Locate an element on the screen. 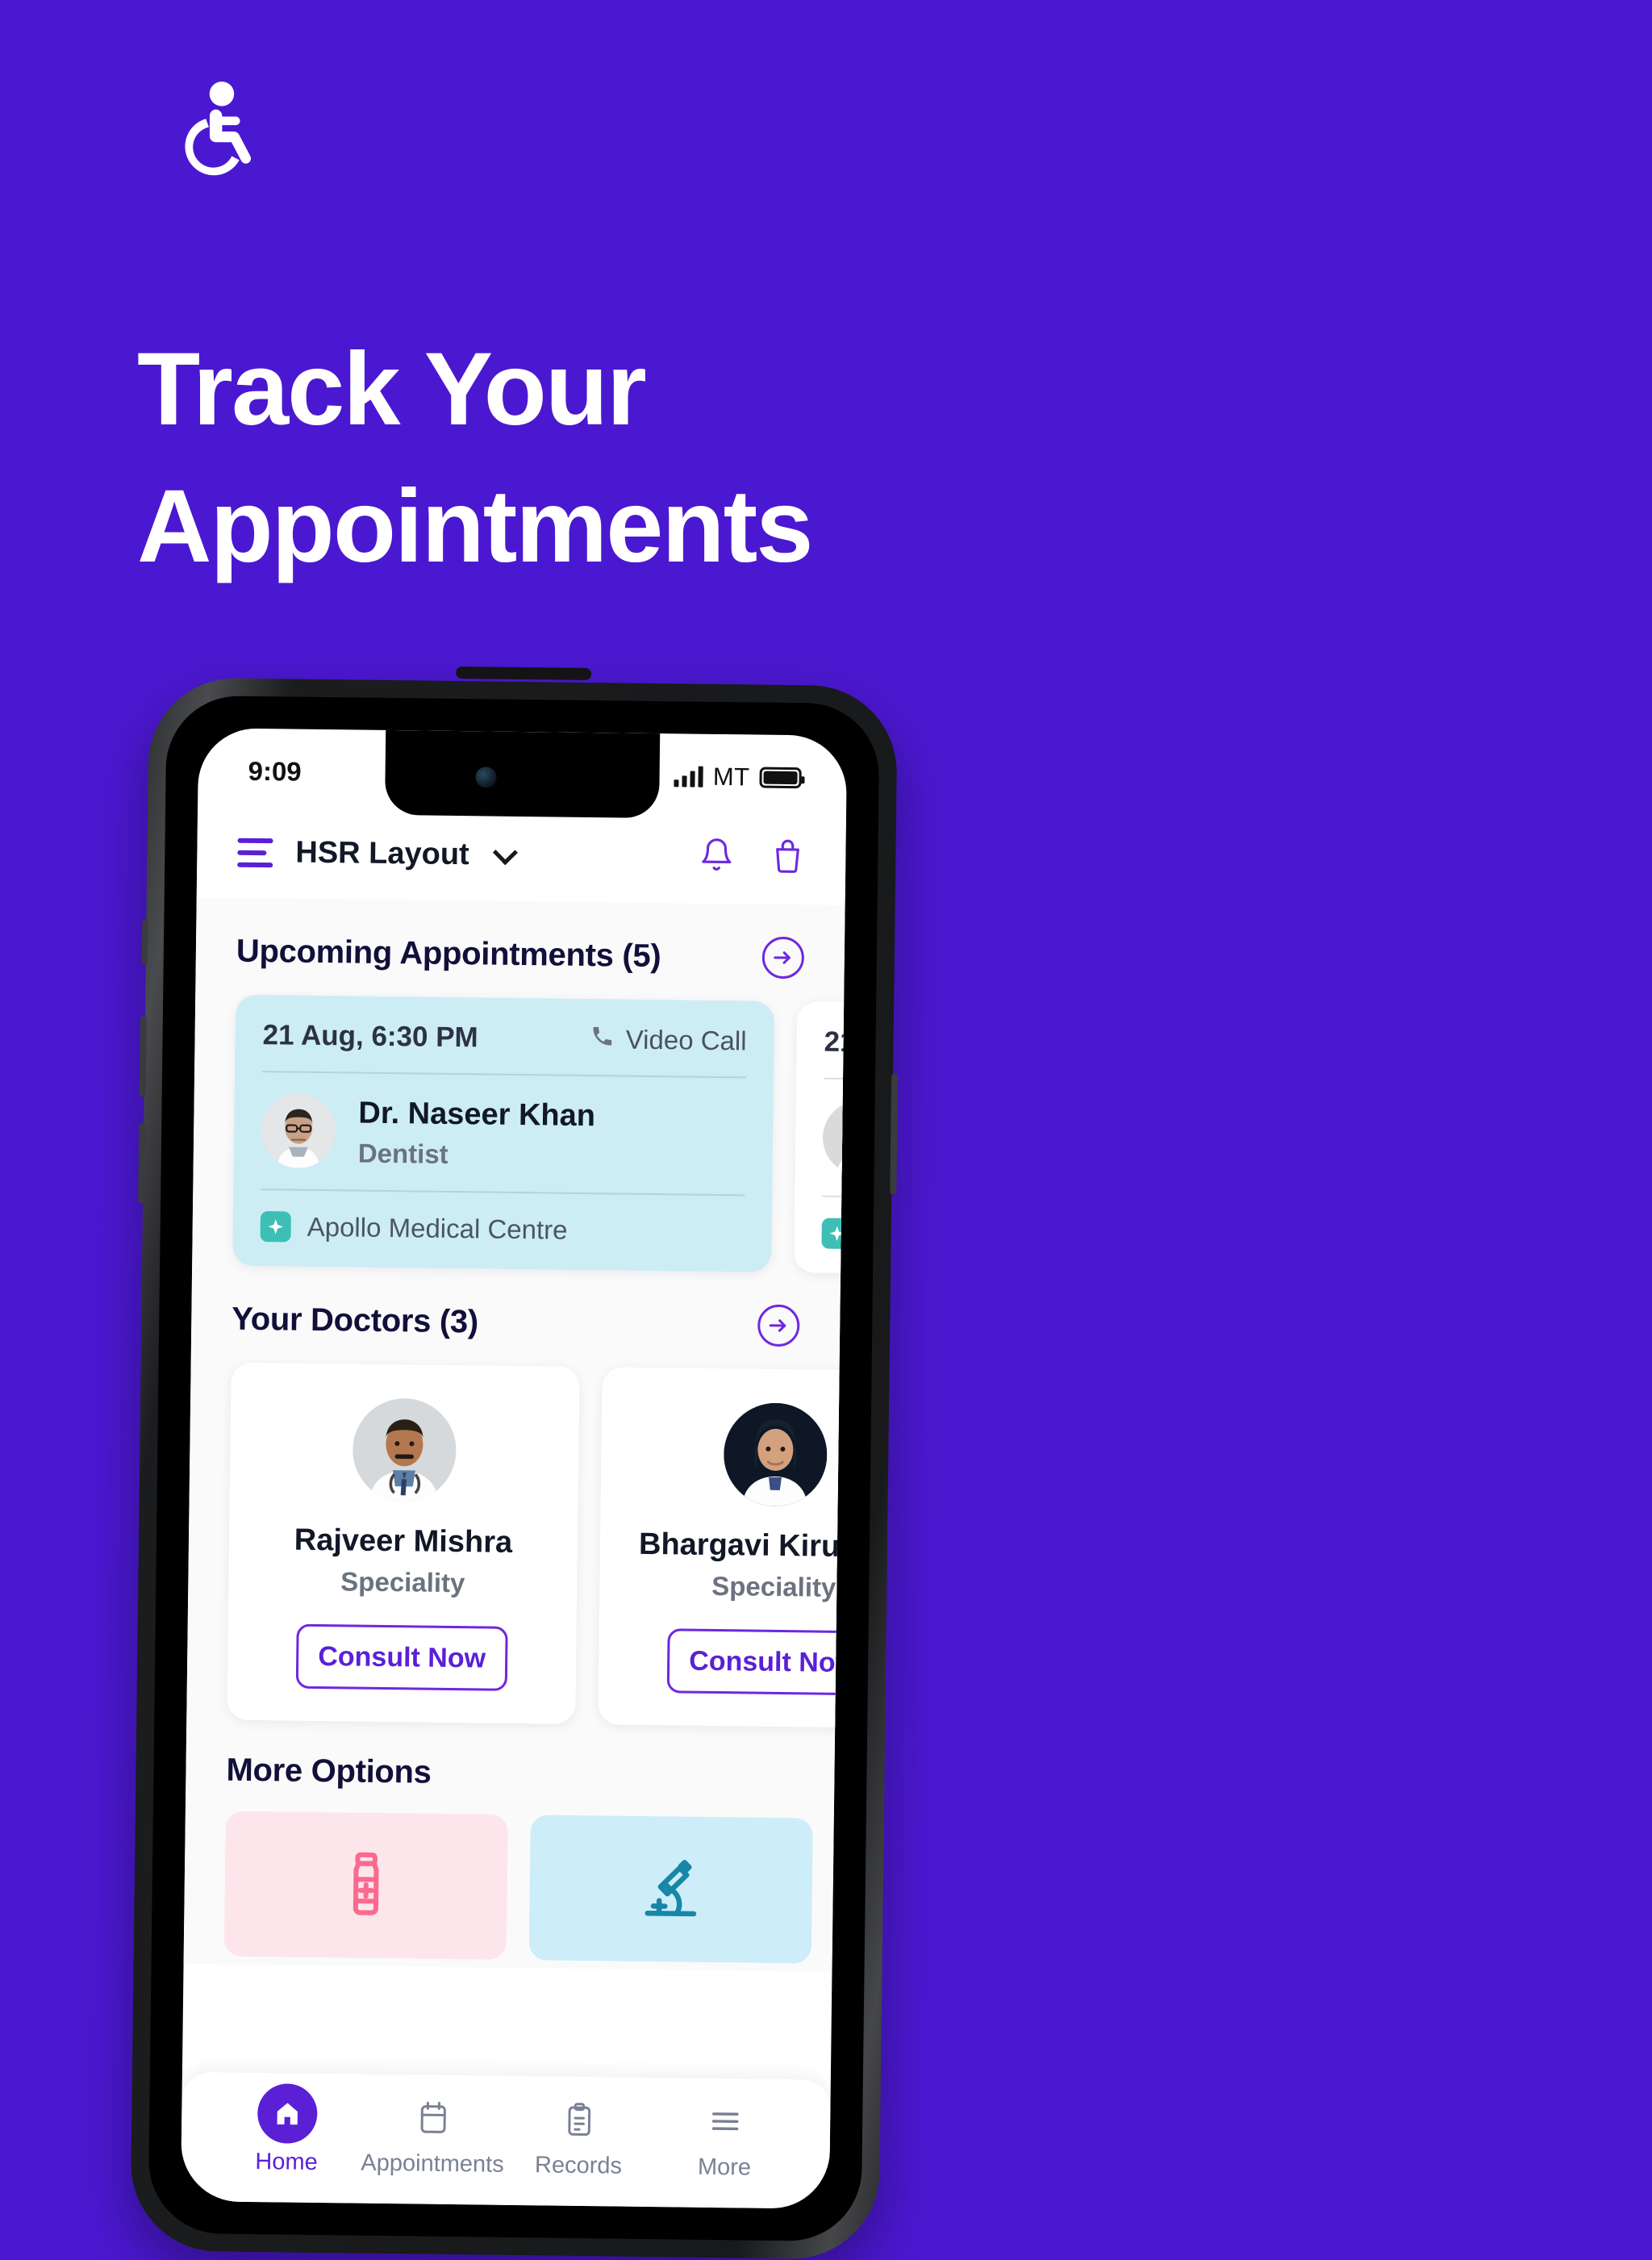  tab-home: Home is located at coordinates (286, 2133).